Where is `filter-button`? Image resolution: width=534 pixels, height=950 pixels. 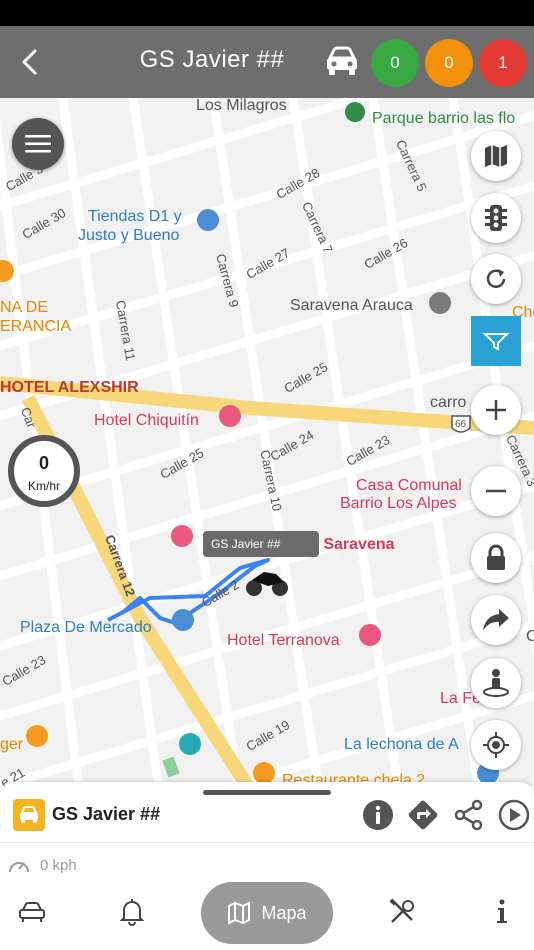 filter-button is located at coordinates (496, 341).